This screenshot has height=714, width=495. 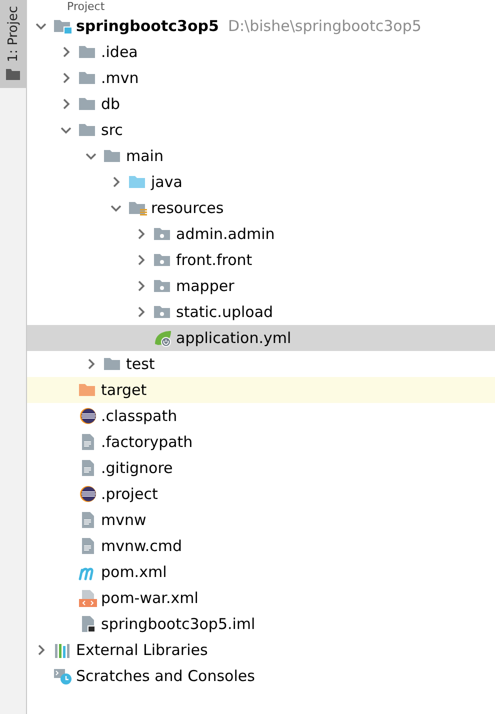 I want to click on leaf-icon, so click(x=163, y=338).